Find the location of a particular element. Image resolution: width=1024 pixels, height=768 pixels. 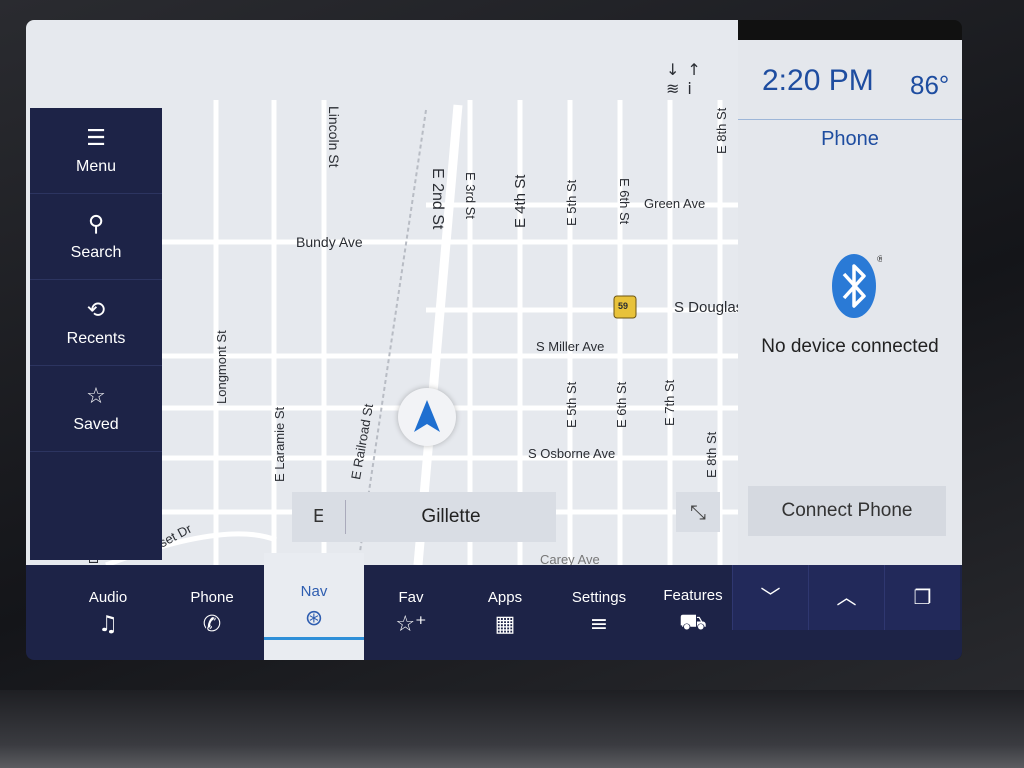

street-label: Green Ave is located at coordinates (675, 203).